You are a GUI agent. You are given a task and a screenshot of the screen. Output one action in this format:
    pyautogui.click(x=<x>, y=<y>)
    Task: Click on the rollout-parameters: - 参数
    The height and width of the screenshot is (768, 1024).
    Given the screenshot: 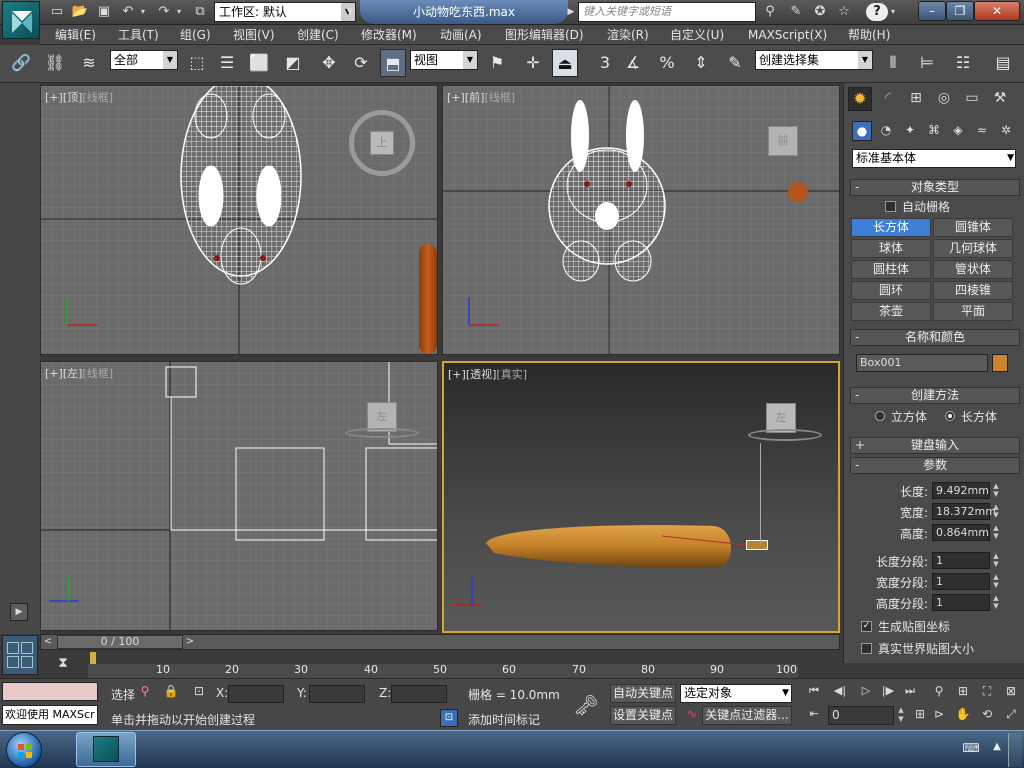 What is the action you would take?
    pyautogui.click(x=935, y=465)
    